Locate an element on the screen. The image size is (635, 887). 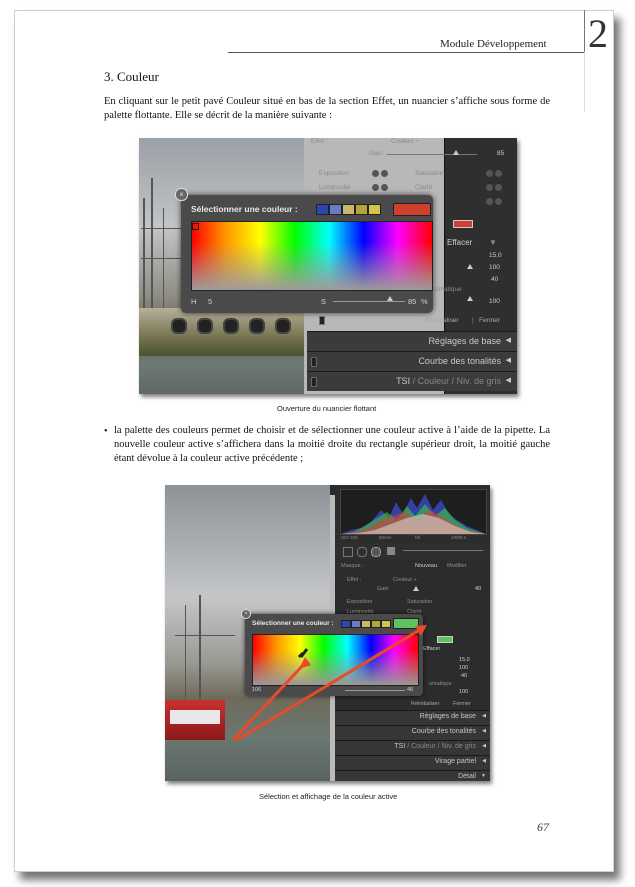
section-courbe-des-tonalites: Courbe des tonalités ◀ is located at coordinates (412, 361).